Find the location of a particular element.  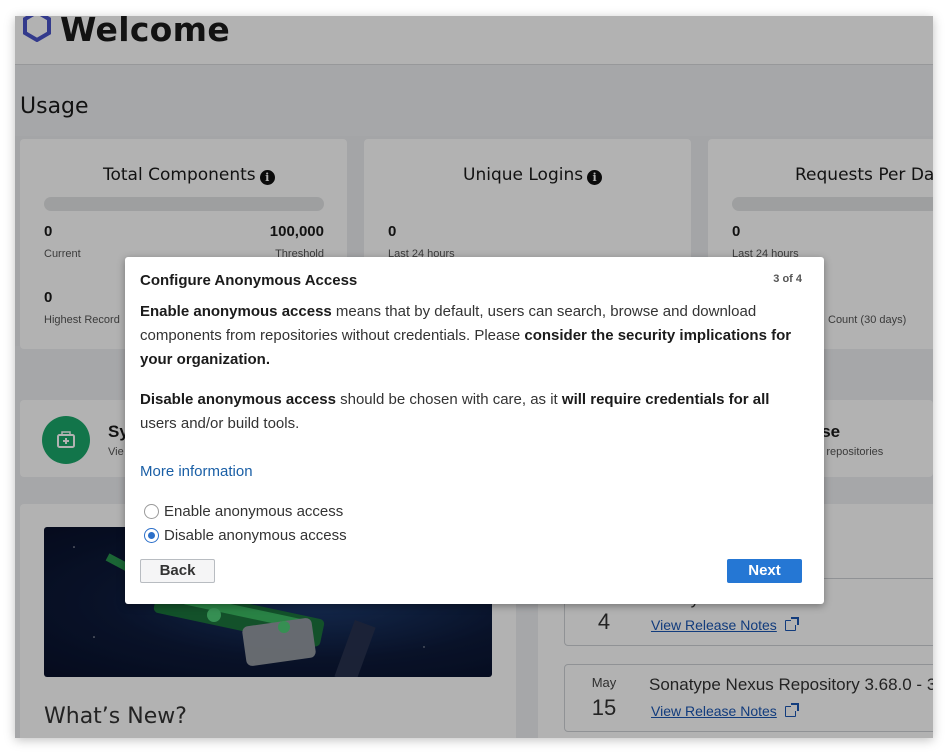

disable-description-text: should be chosen with care, as it is located at coordinates (448, 399).